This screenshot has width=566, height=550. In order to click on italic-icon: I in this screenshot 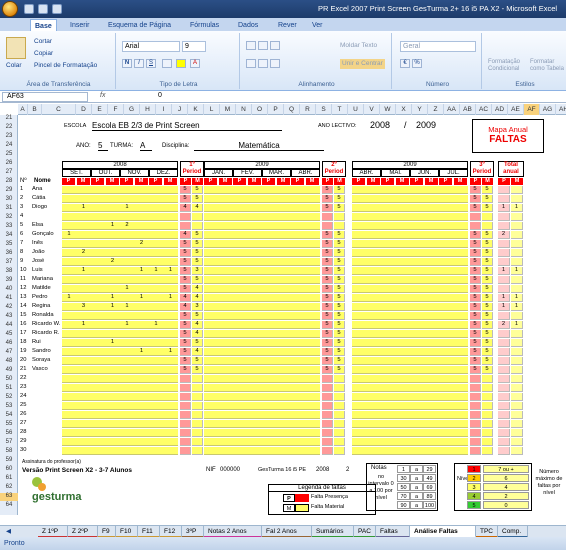, I will do `click(139, 63)`.